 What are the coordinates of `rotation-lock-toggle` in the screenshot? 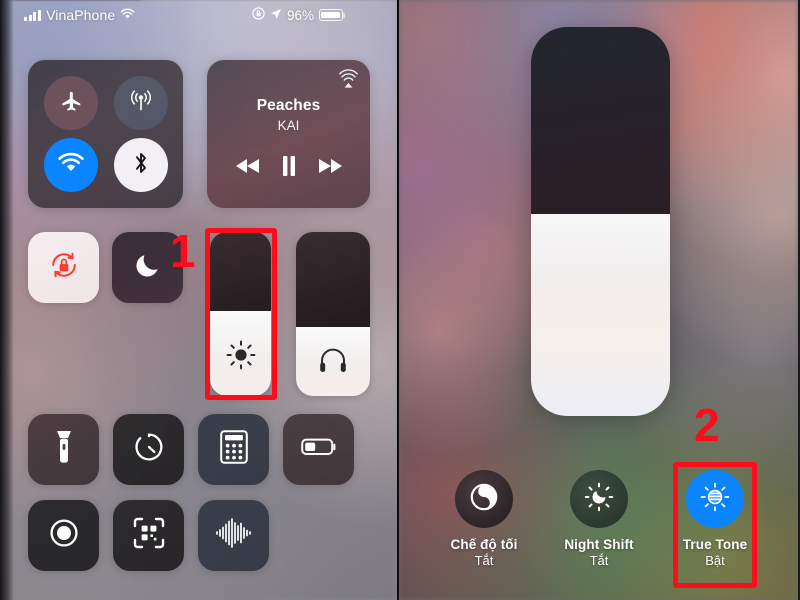 It's located at (63, 267).